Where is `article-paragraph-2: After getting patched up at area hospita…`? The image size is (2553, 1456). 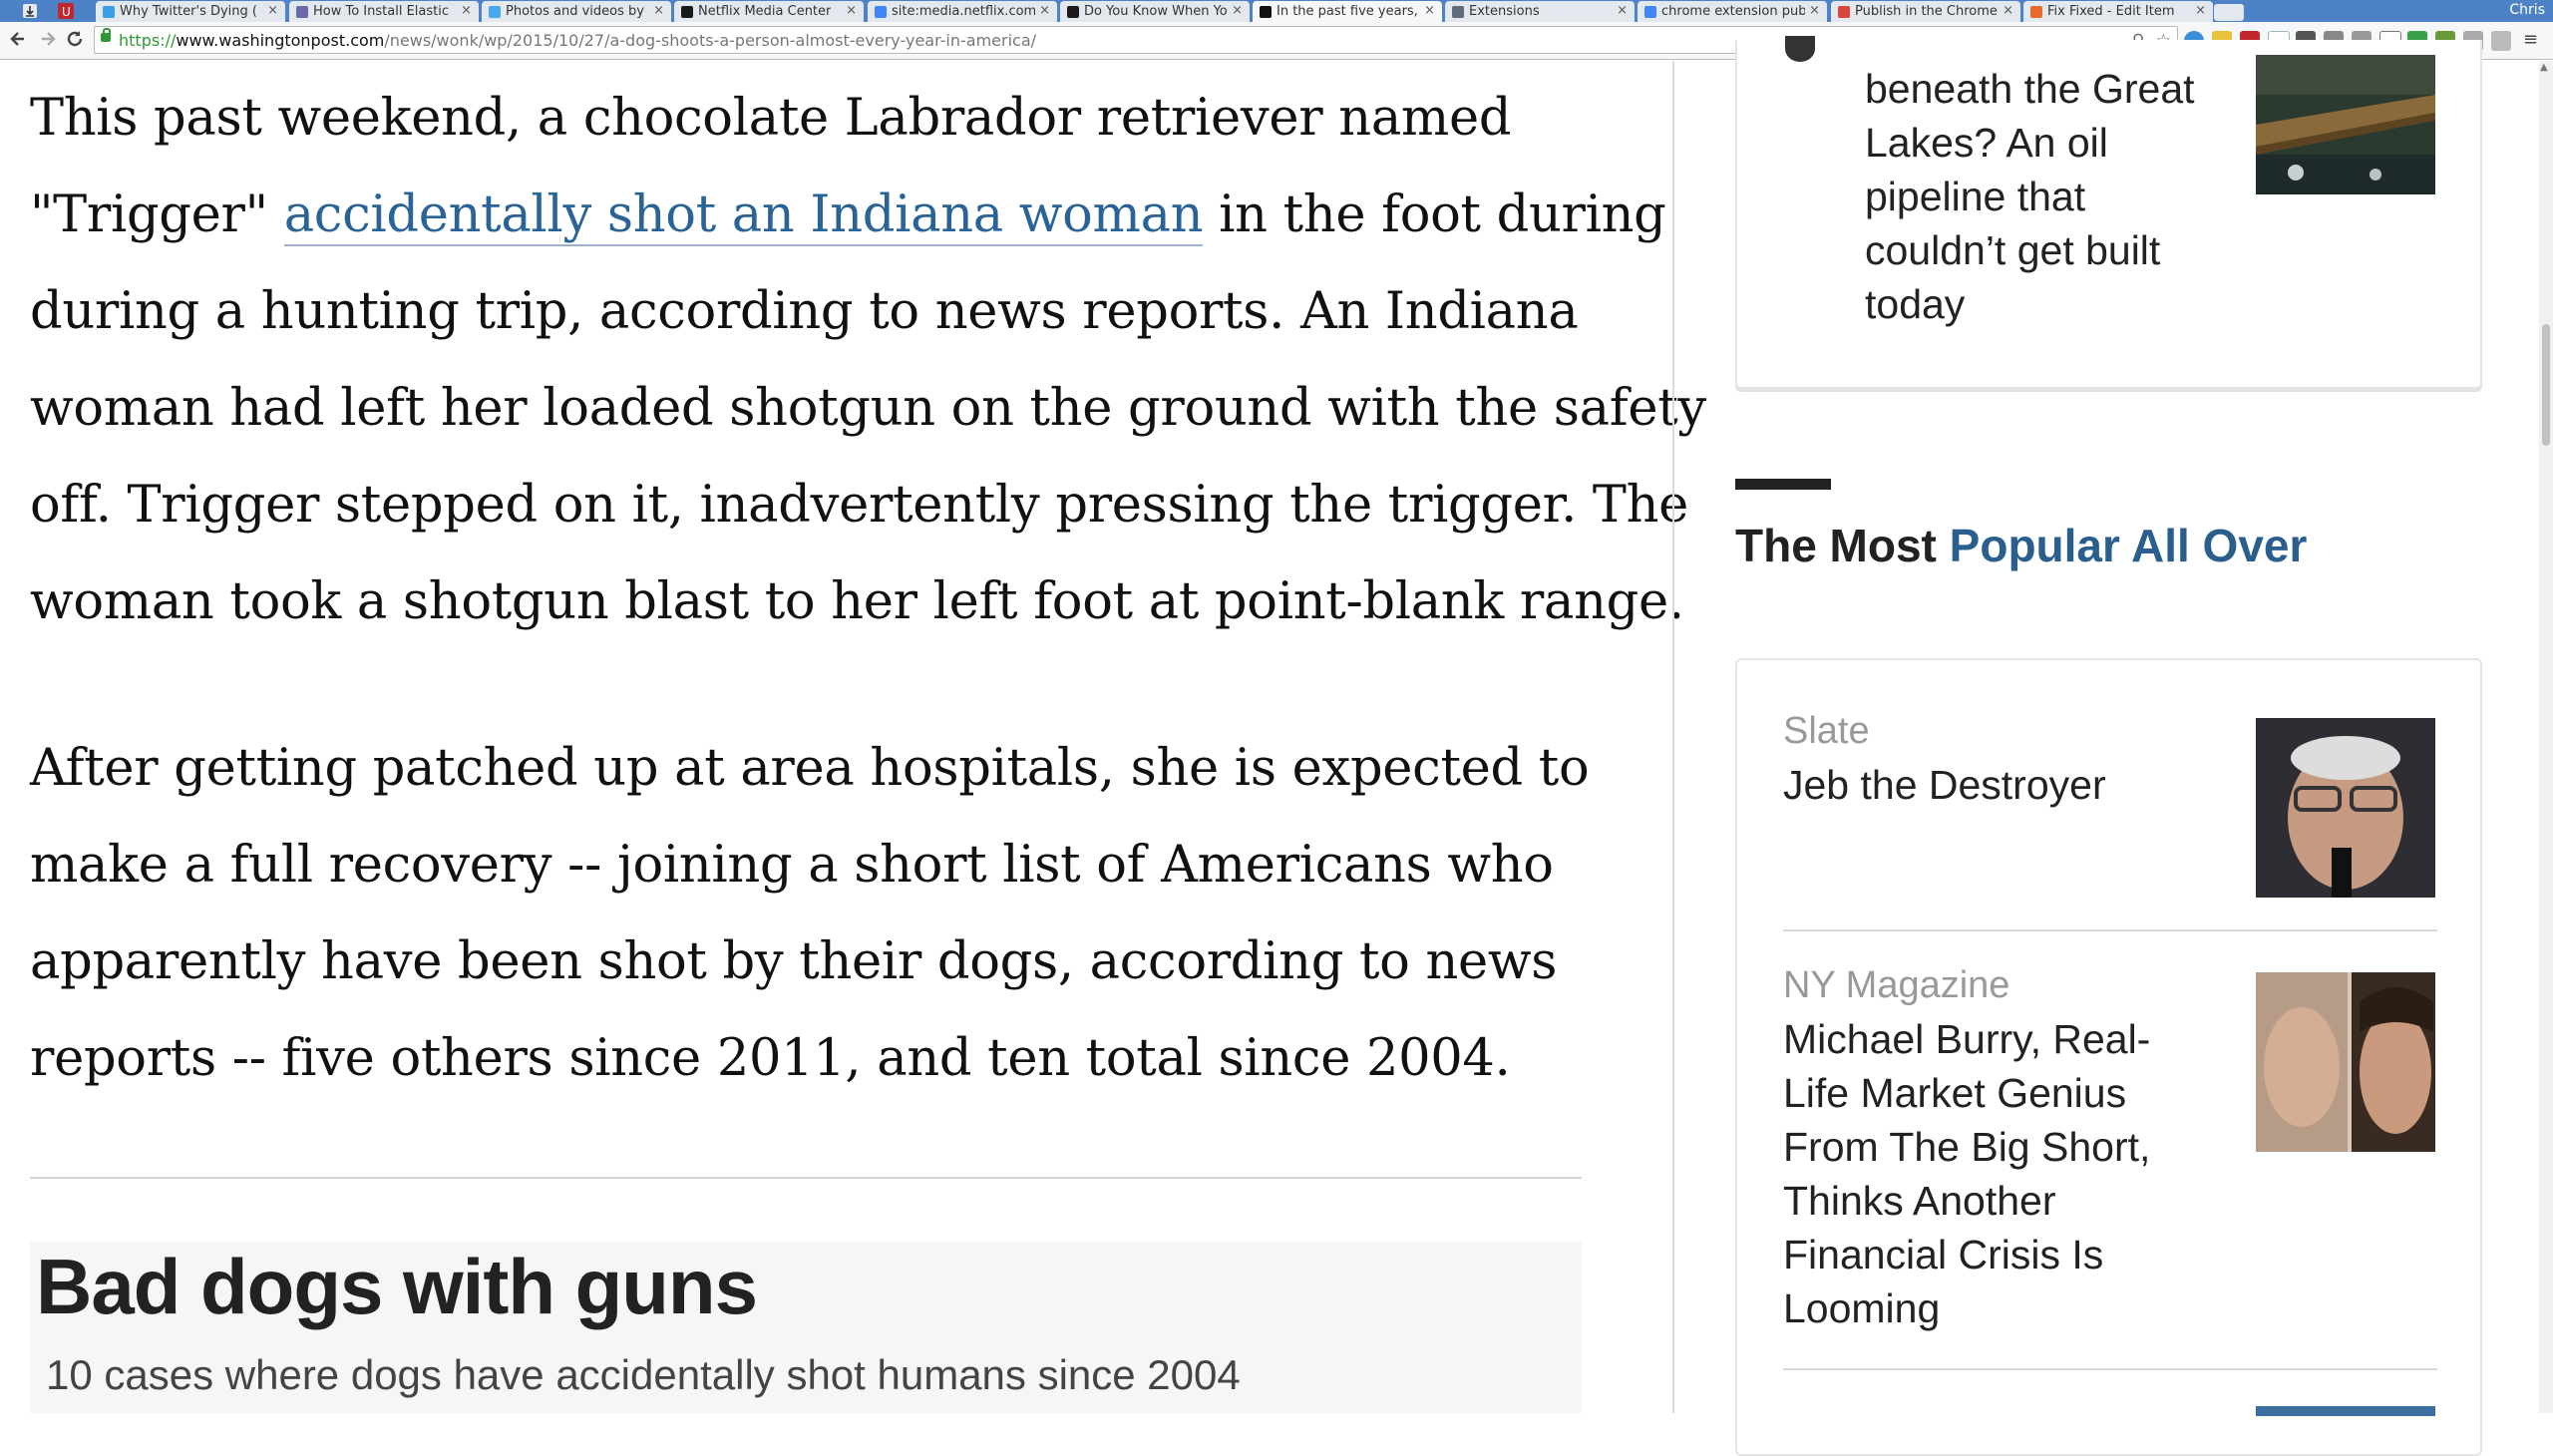
article-paragraph-2: After getting patched up at area hospita… is located at coordinates (810, 913).